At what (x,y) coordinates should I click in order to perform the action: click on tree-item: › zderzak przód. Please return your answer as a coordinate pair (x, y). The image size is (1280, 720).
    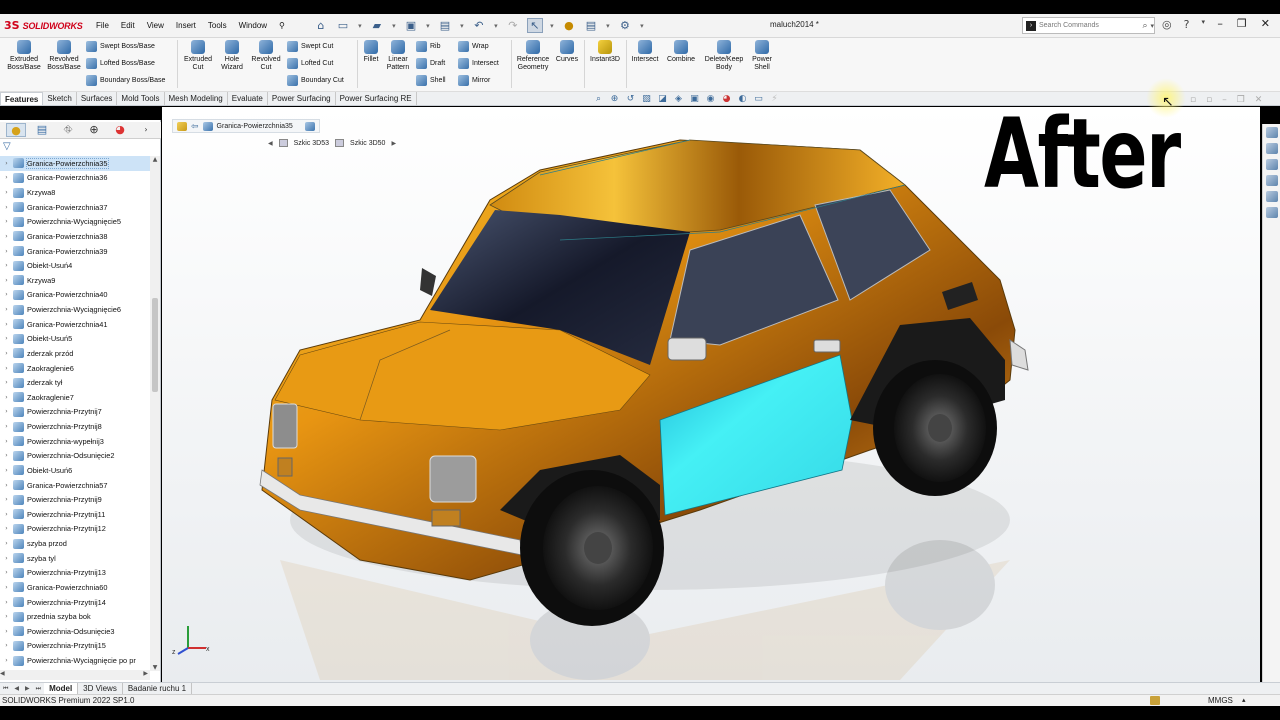
    Looking at the image, I should click on (75, 353).